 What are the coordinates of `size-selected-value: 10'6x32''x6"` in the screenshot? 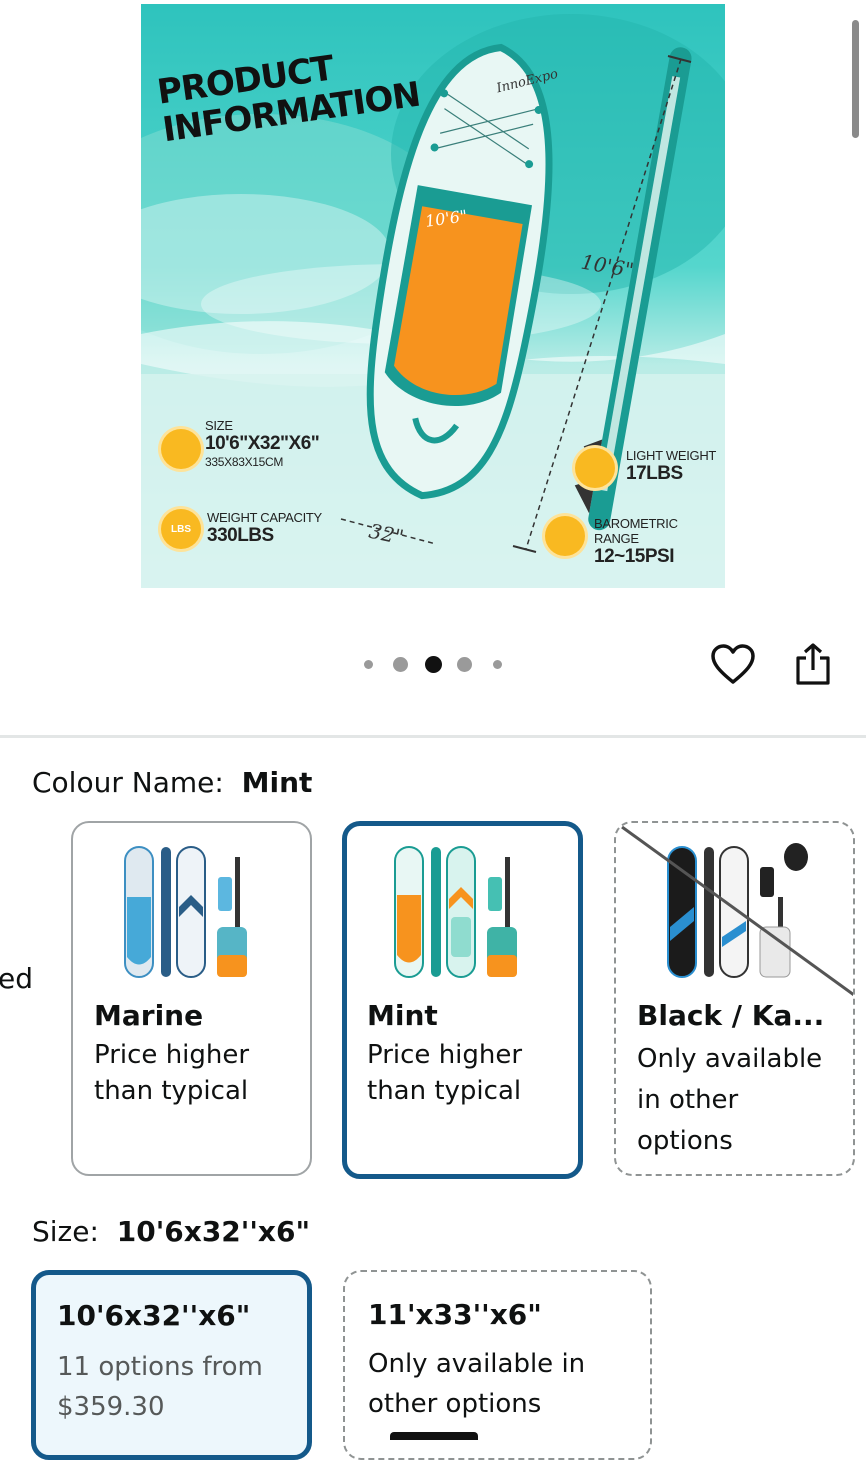 It's located at (213, 1231).